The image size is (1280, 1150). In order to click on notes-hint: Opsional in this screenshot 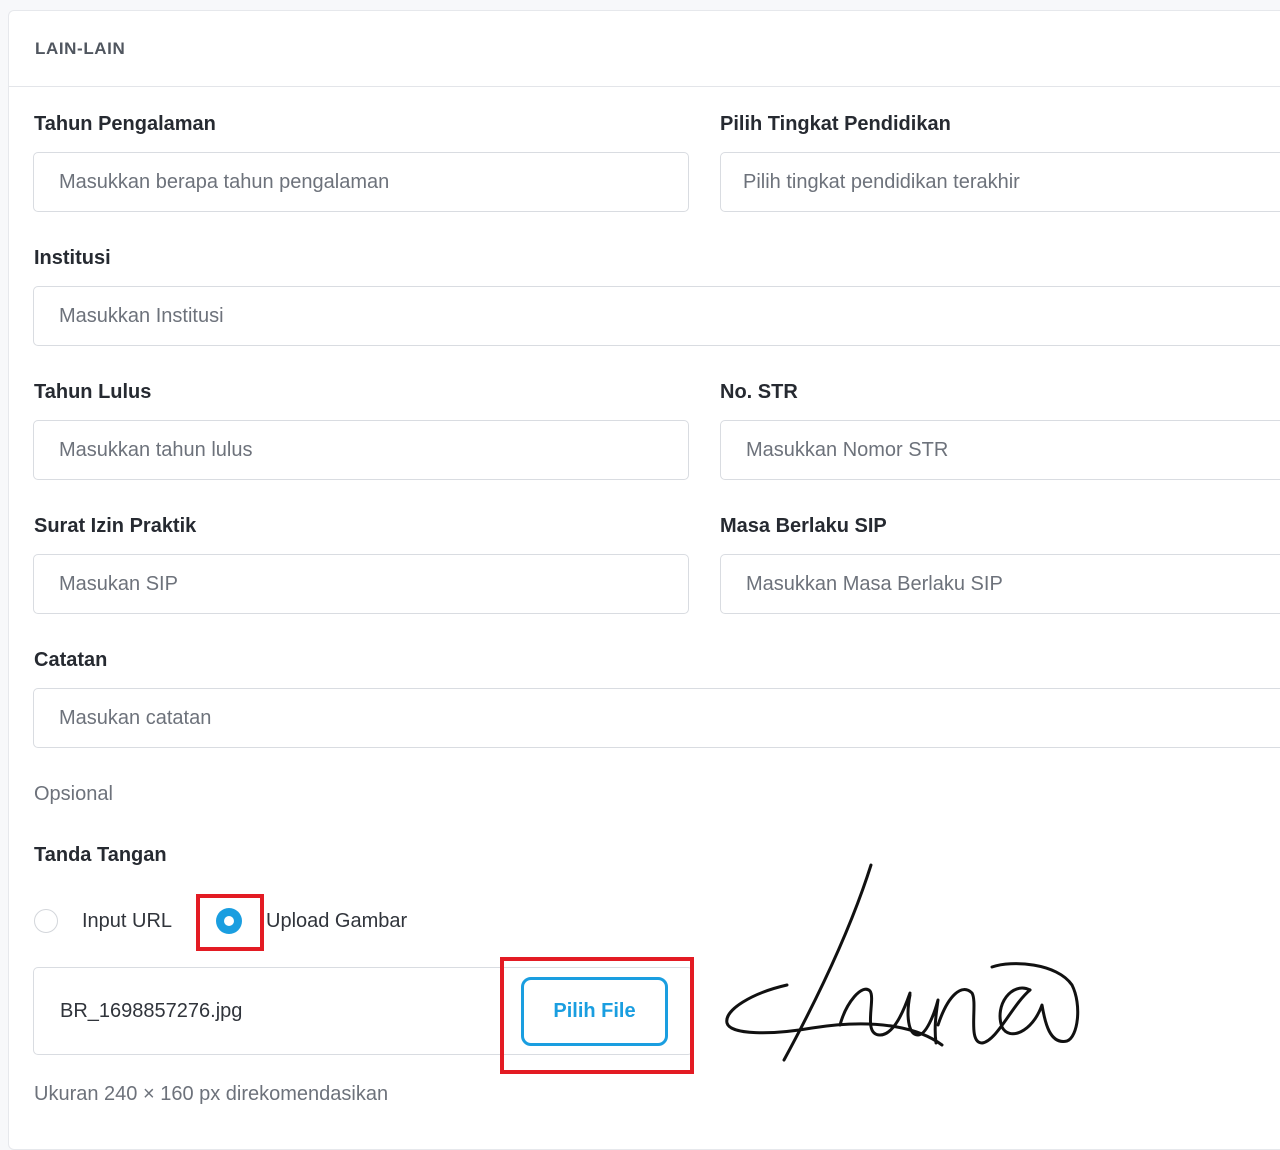, I will do `click(73, 794)`.